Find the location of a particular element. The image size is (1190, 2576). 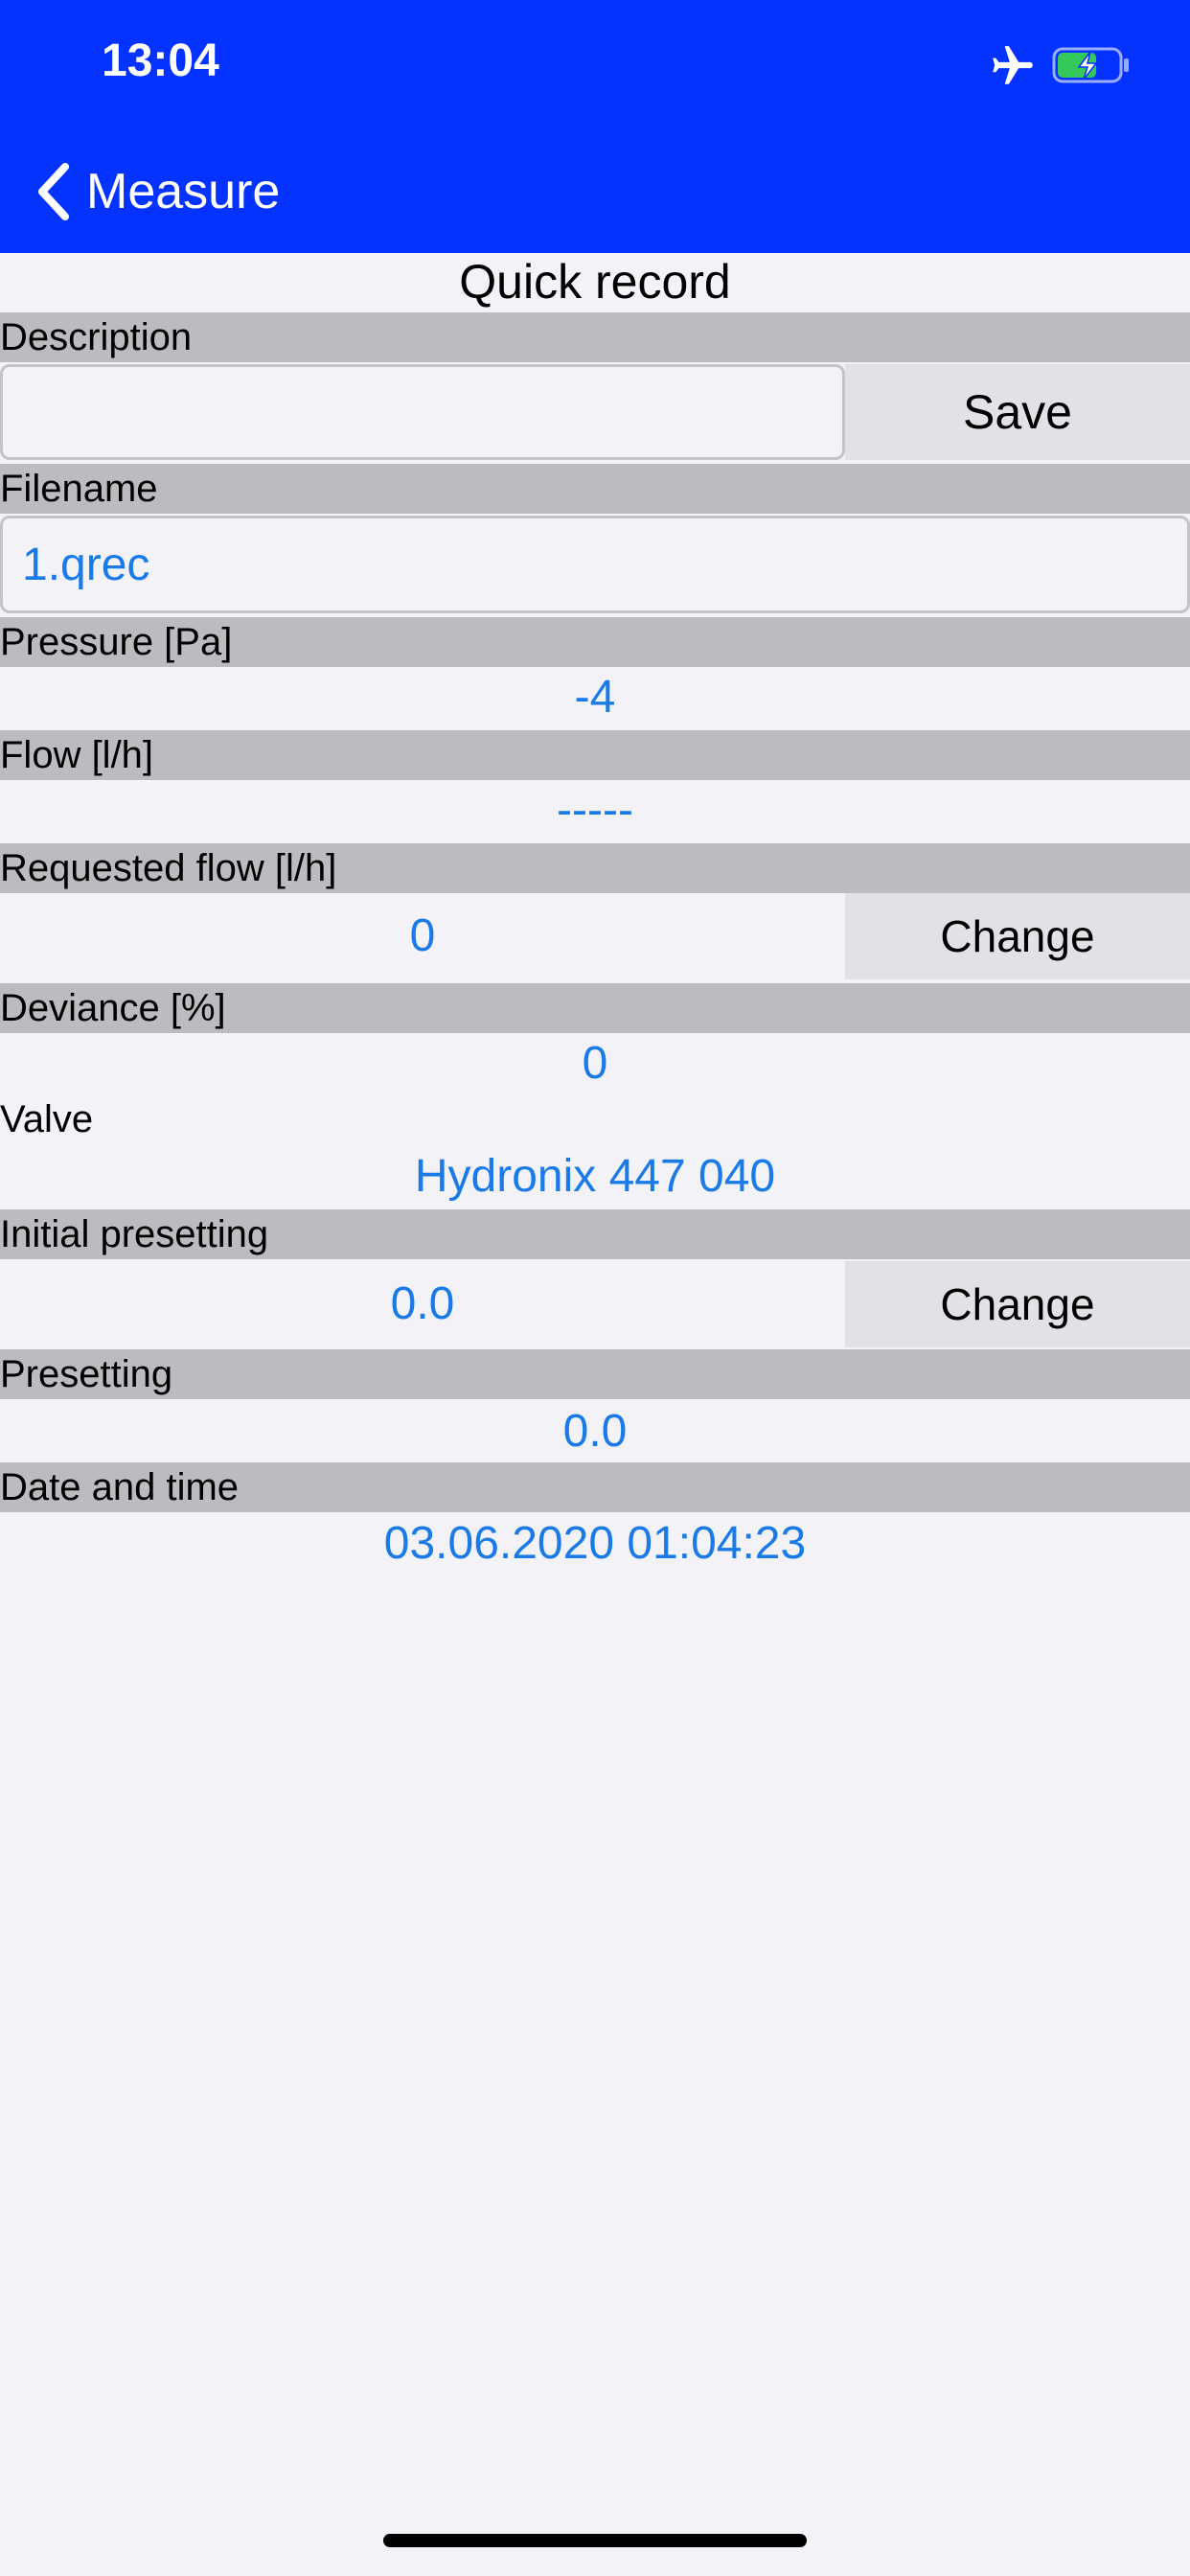

deviance-value: 0 is located at coordinates (595, 1063).